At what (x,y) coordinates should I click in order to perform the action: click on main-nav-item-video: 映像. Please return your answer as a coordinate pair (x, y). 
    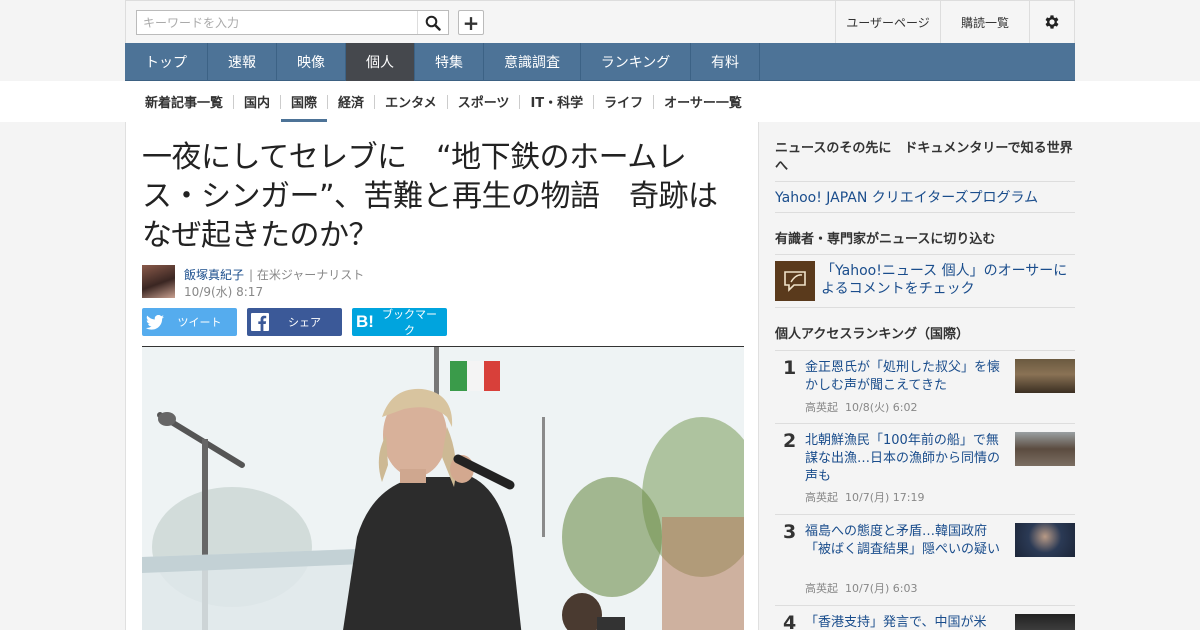
    Looking at the image, I should click on (311, 62).